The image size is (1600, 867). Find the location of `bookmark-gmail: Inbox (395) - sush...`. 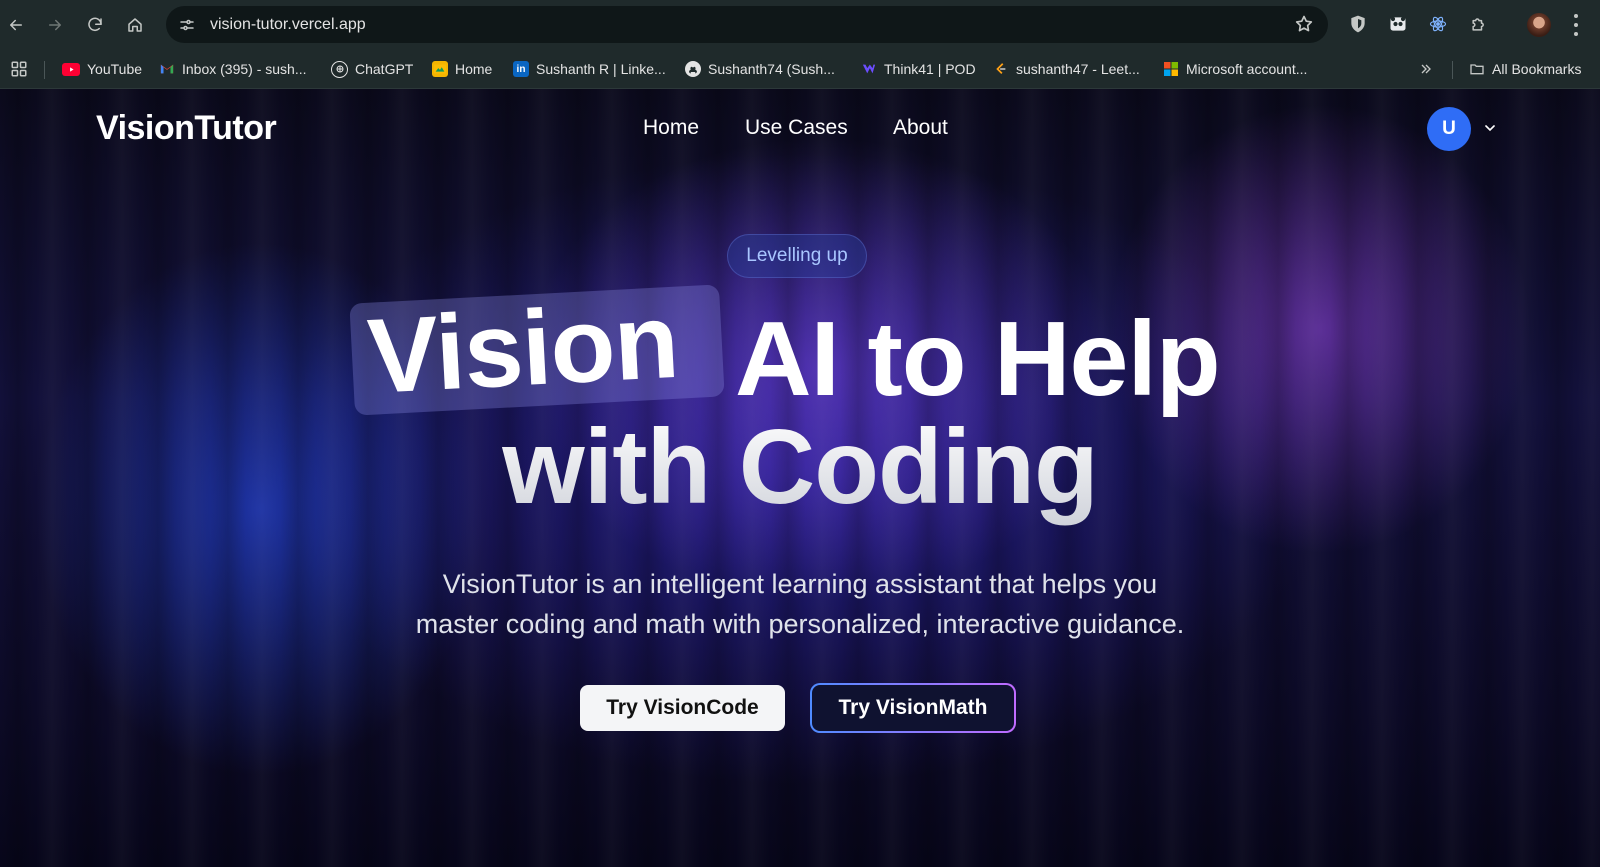

bookmark-gmail: Inbox (395) - sush... is located at coordinates (233, 69).